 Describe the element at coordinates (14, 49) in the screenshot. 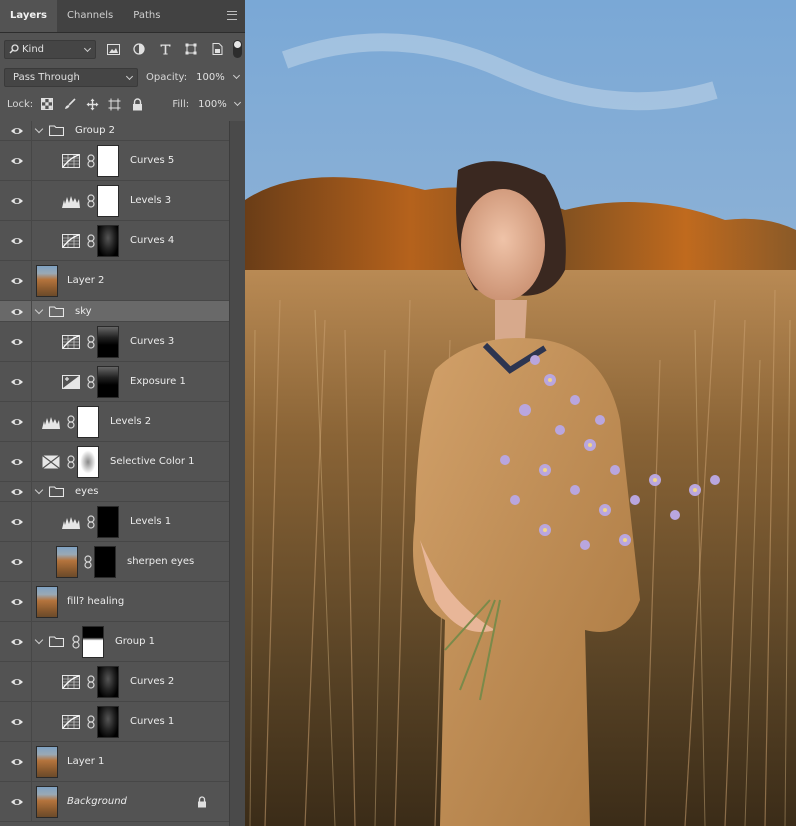

I see `search-icon` at that location.